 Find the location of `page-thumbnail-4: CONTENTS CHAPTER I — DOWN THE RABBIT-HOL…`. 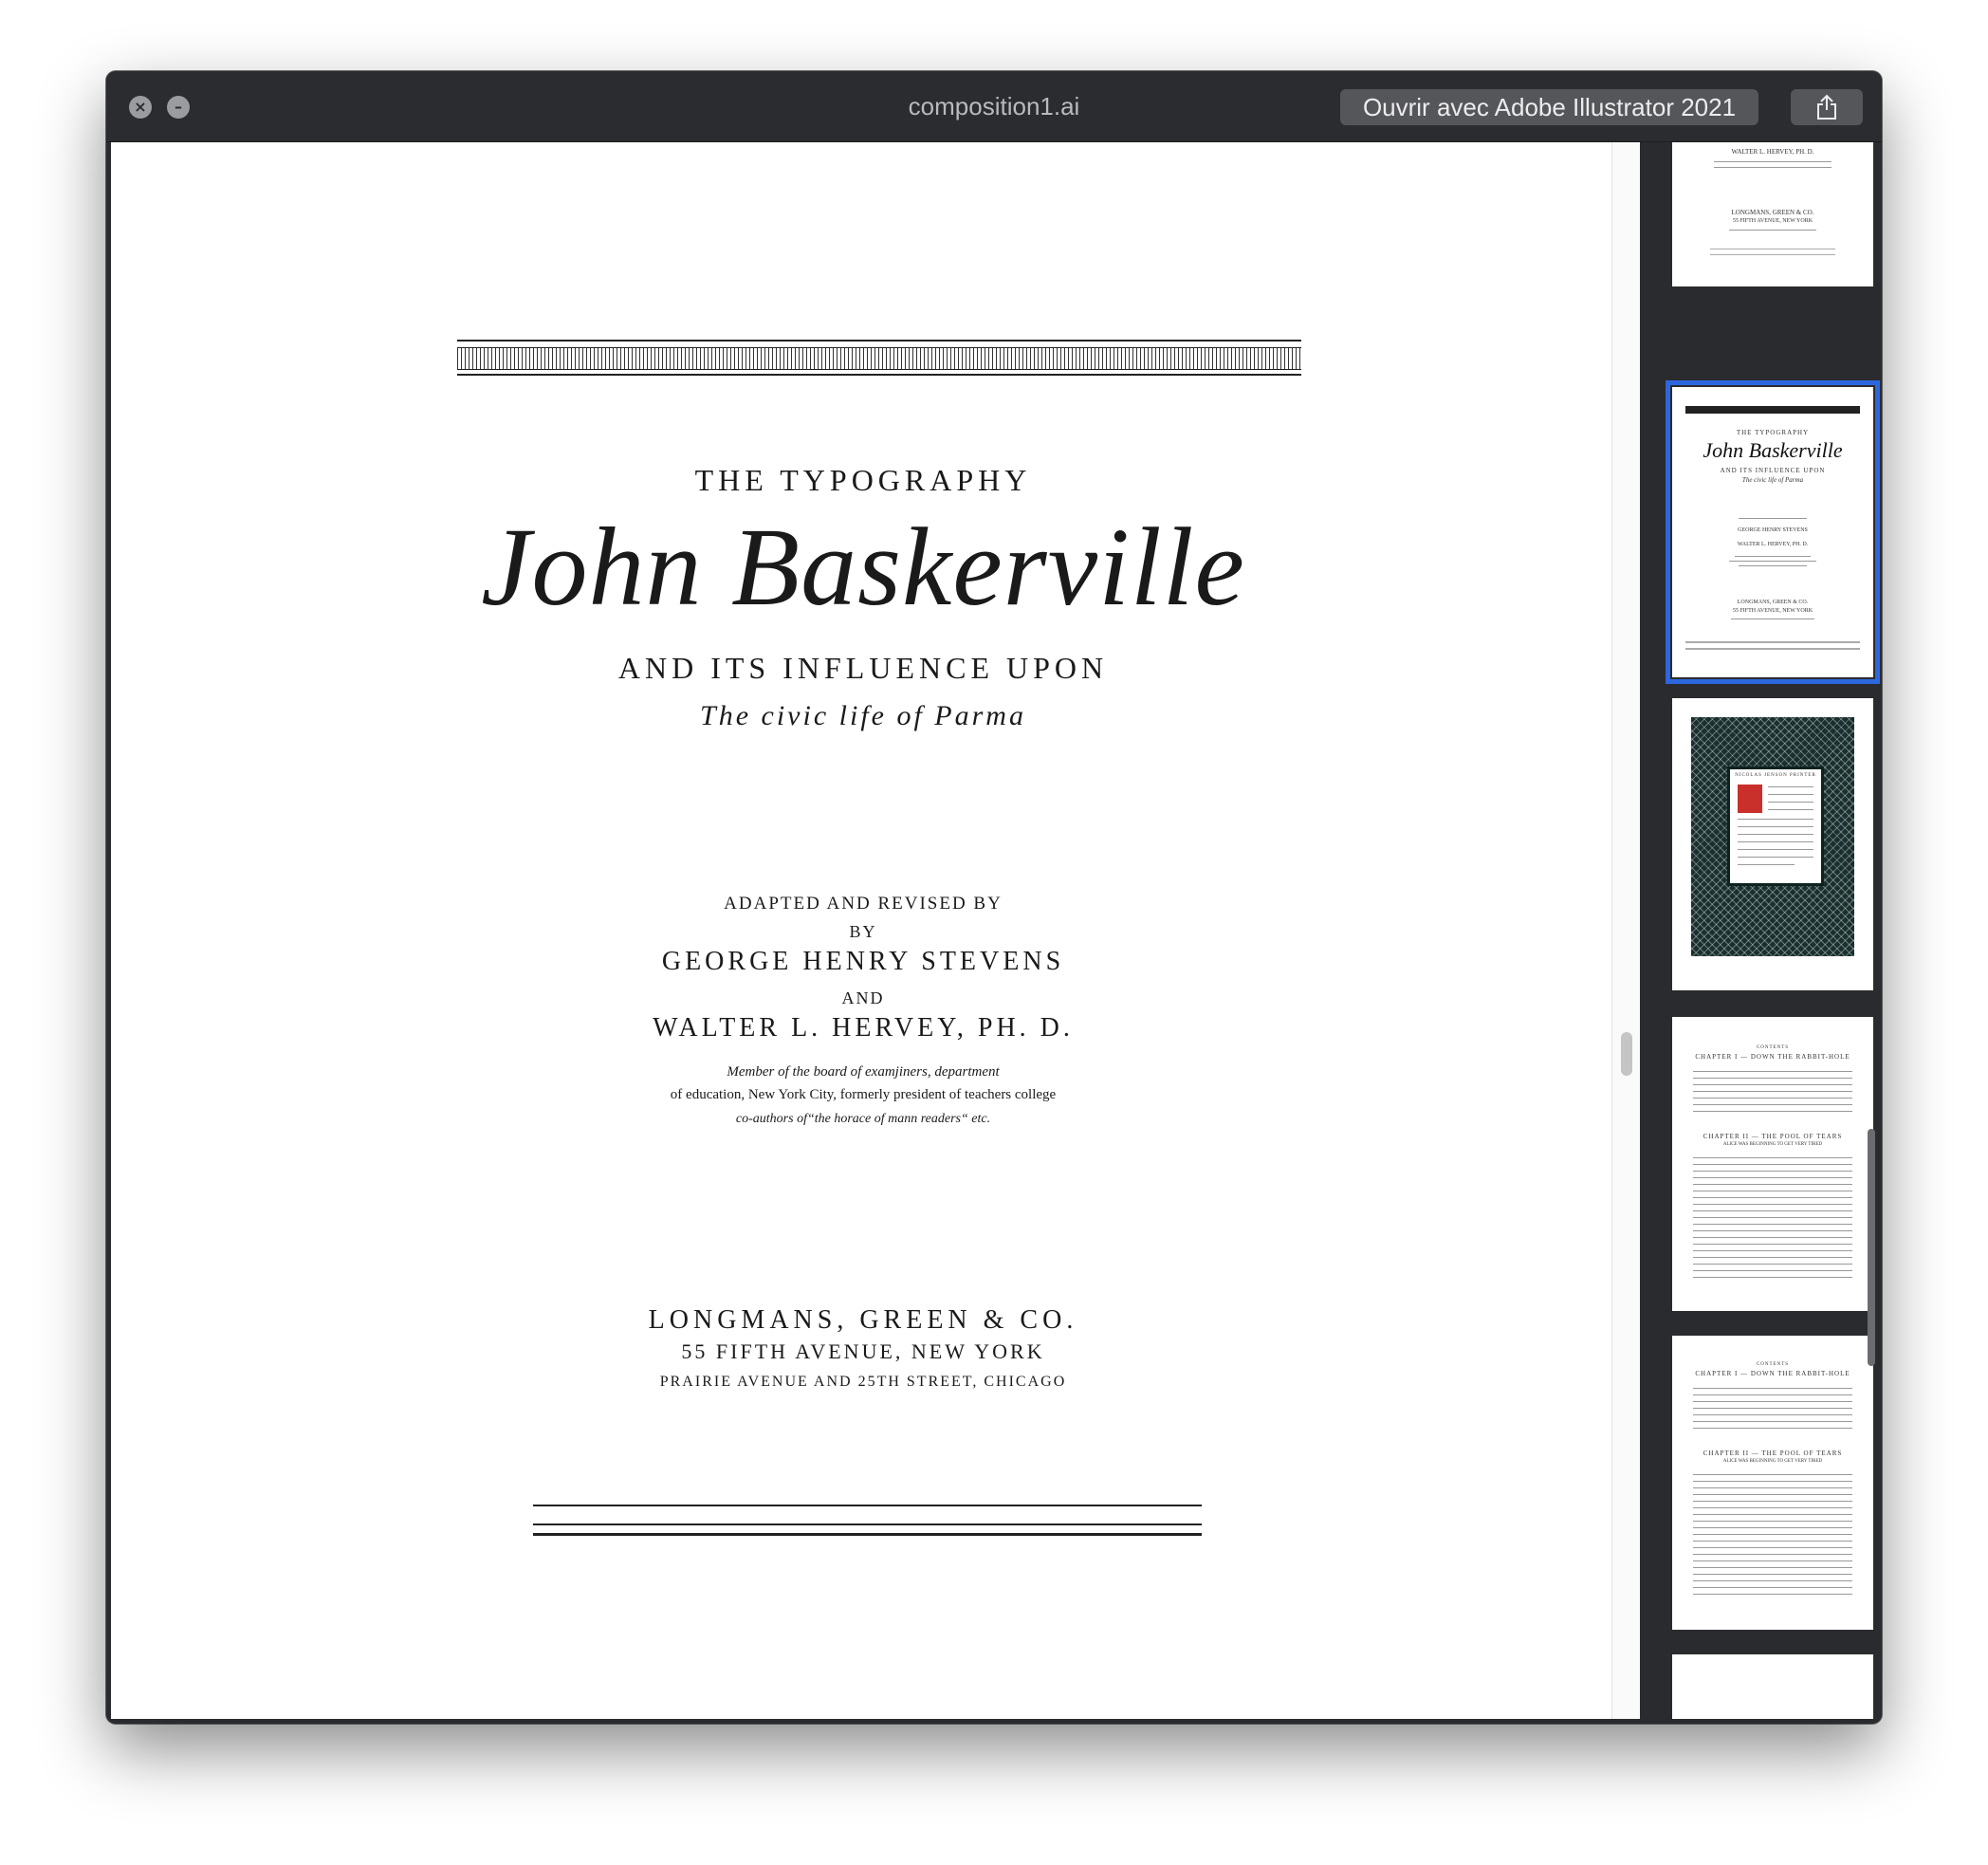

page-thumbnail-4: CONTENTS CHAPTER I — DOWN THE RABBIT-HOL… is located at coordinates (1772, 1164).